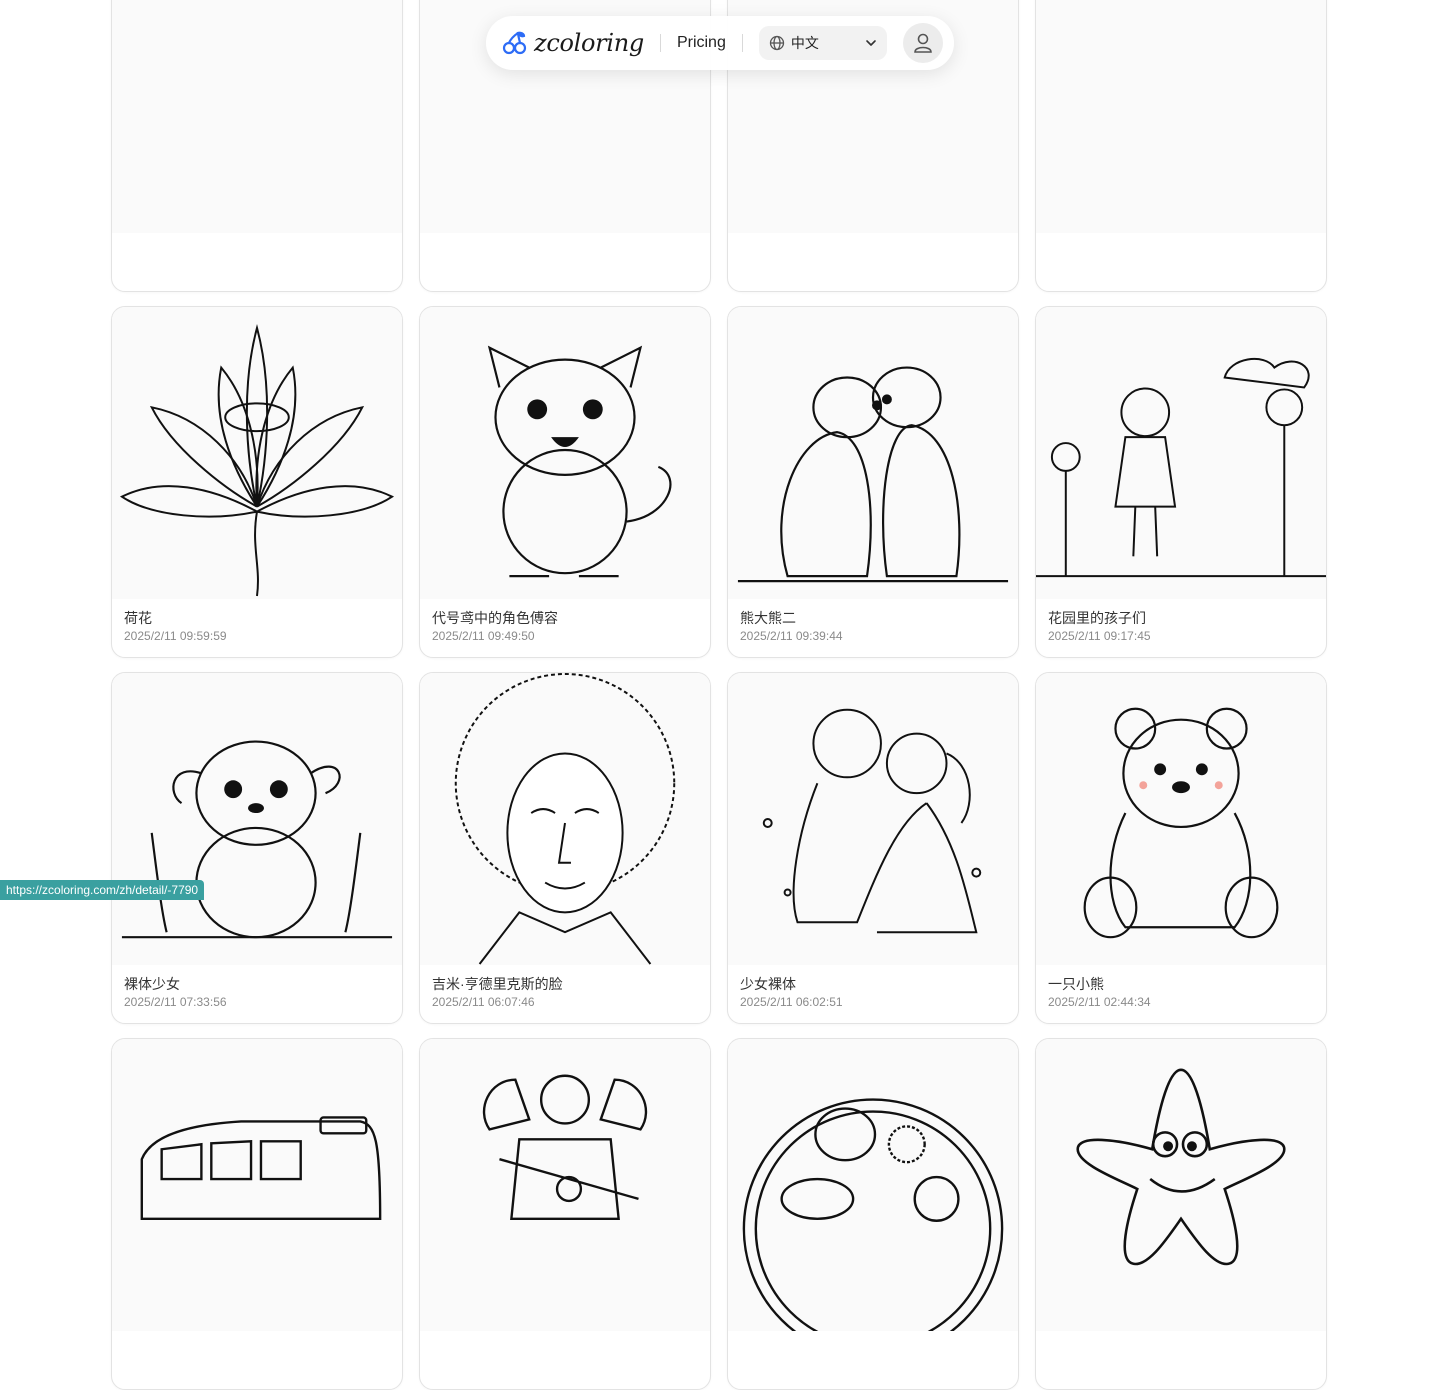 This screenshot has height=1390, width=1440. What do you see at coordinates (1181, 823) in the screenshot?
I see `bear-cub-illustration` at bounding box center [1181, 823].